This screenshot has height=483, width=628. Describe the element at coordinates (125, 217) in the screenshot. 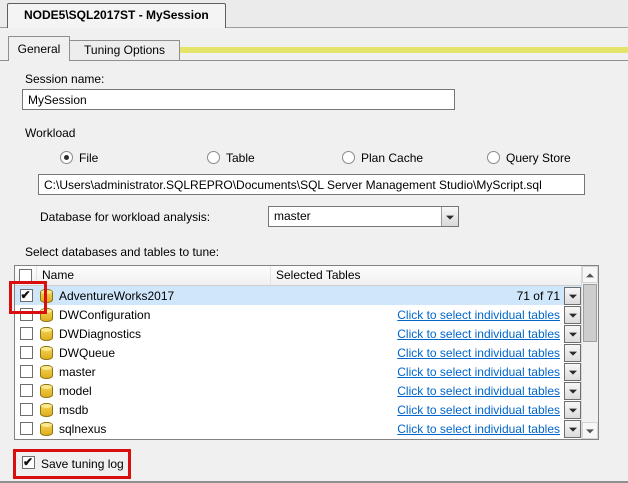

I see `database-for-analysis-label: Database for workload analysis:` at that location.